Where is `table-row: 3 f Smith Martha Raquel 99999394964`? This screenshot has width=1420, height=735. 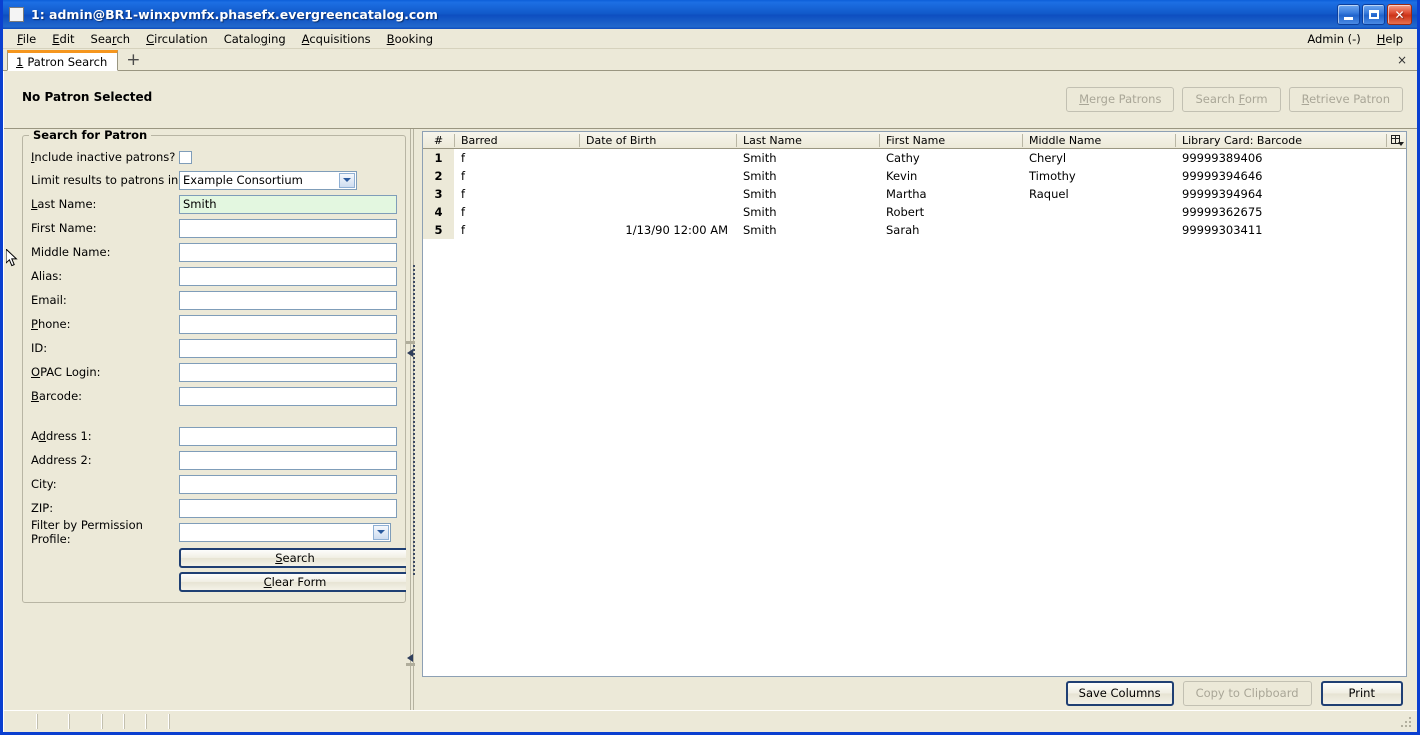 table-row: 3 f Smith Martha Raquel 99999394964 is located at coordinates (914, 194).